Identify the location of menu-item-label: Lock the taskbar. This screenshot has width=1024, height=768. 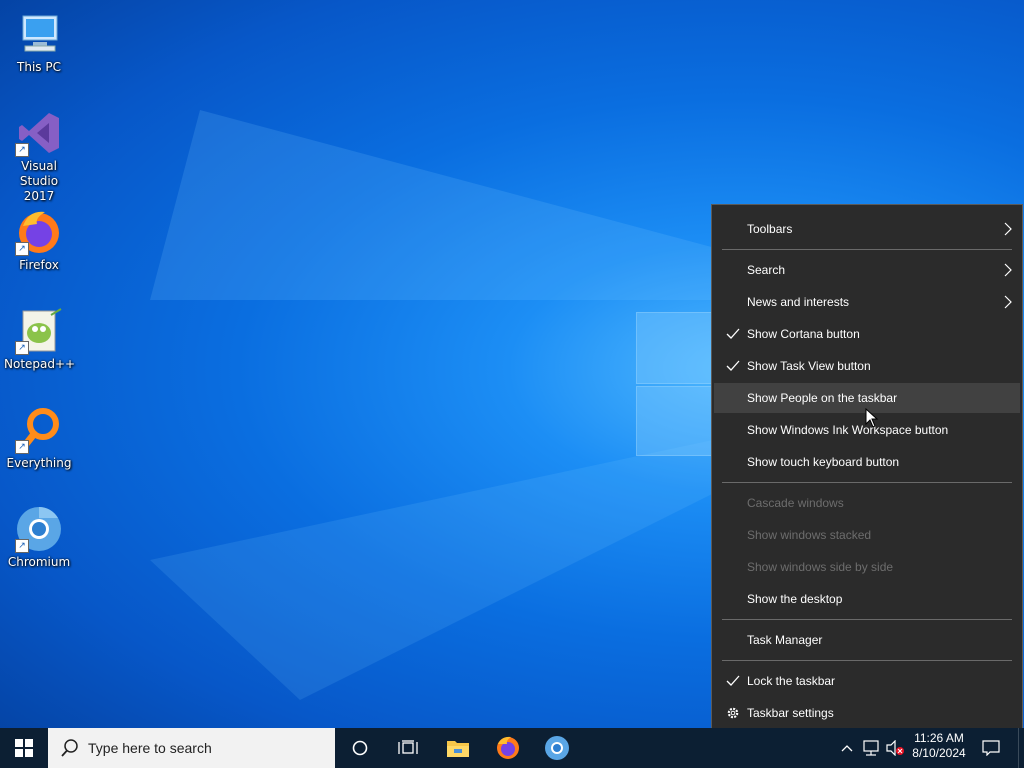
(791, 681).